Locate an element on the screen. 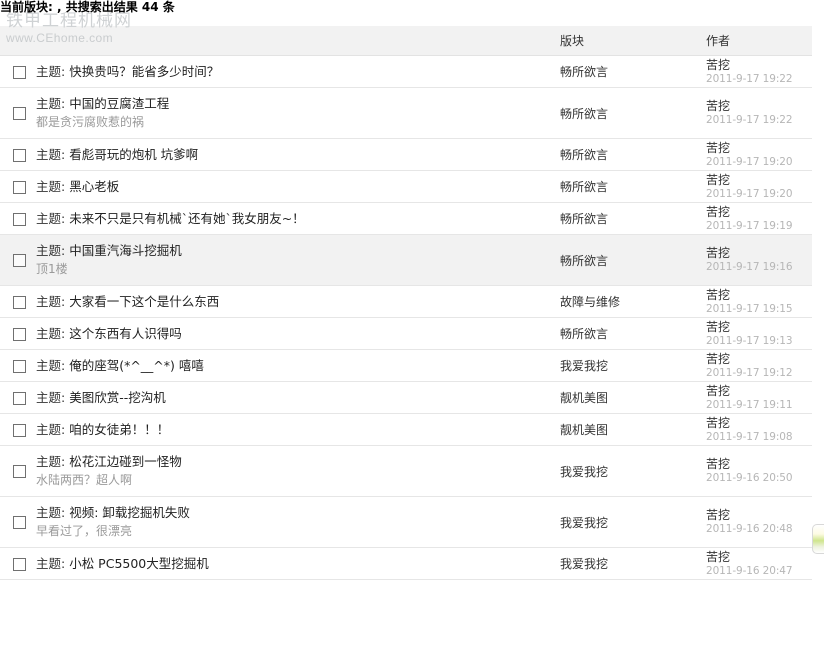 The image size is (824, 648). author-cell: 苦挖 2011-9-17 19:22 is located at coordinates (756, 113).